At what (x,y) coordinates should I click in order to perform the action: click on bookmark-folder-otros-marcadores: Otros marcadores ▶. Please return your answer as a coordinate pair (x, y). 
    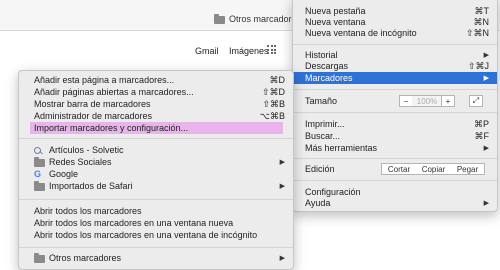
    Looking at the image, I should click on (156, 258).